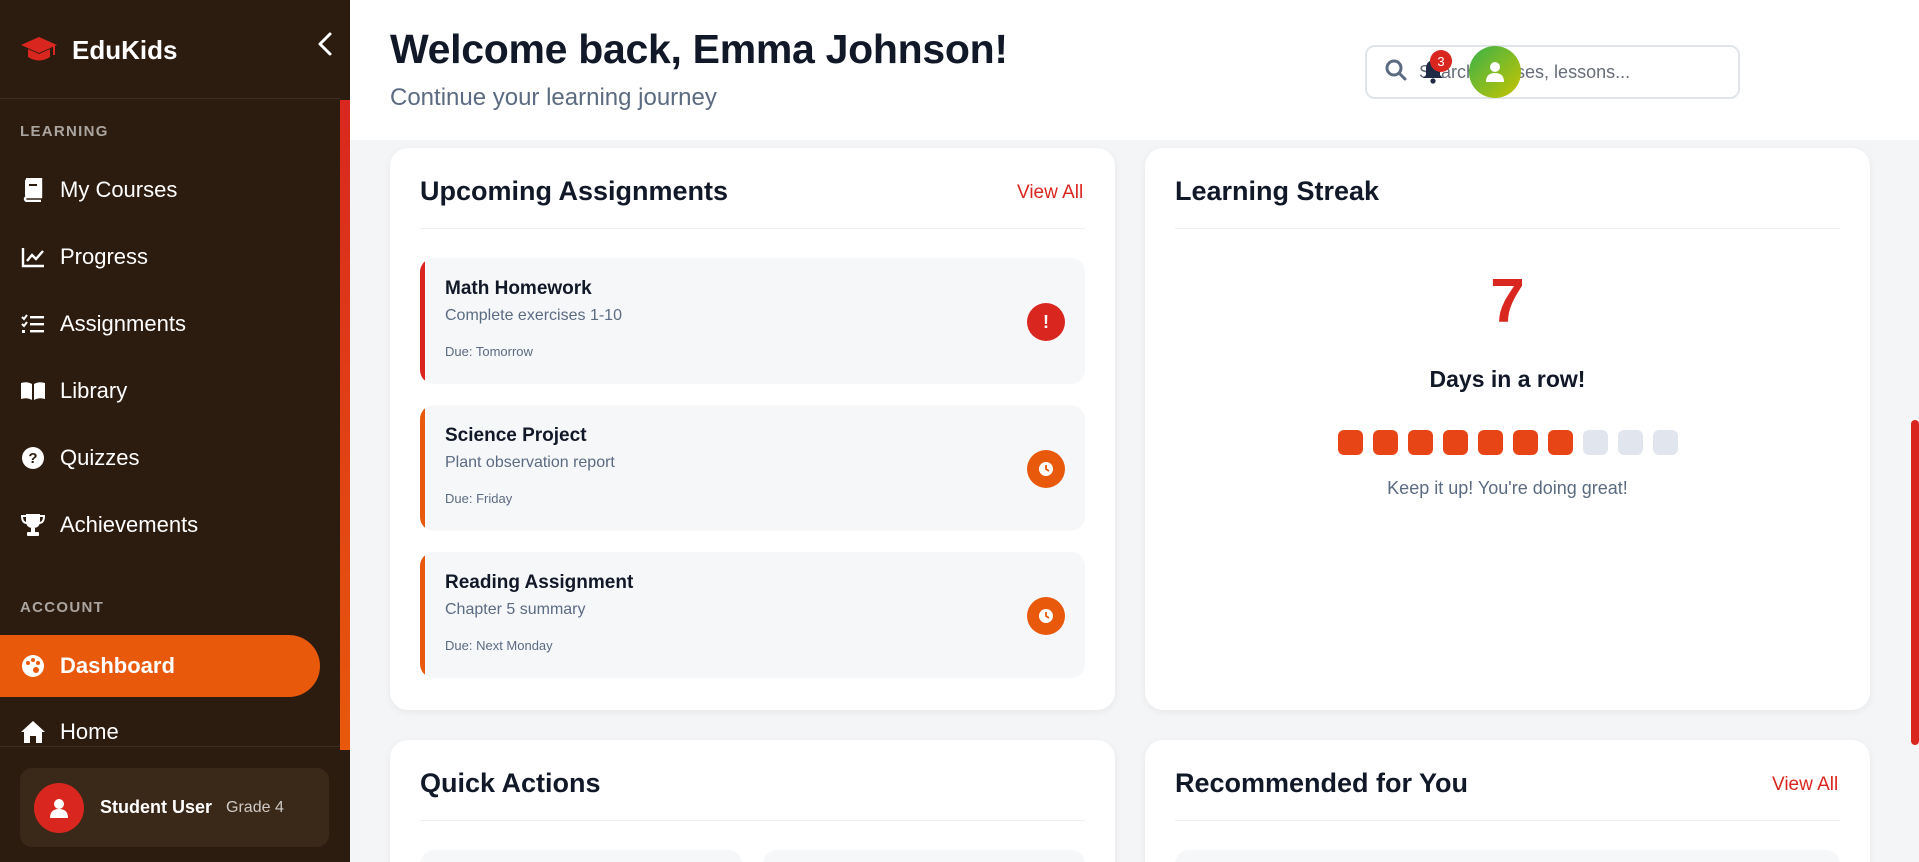 This screenshot has height=862, width=1919. Describe the element at coordinates (1507, 488) in the screenshot. I see `streak-message: Keep it up! You're doing great!` at that location.